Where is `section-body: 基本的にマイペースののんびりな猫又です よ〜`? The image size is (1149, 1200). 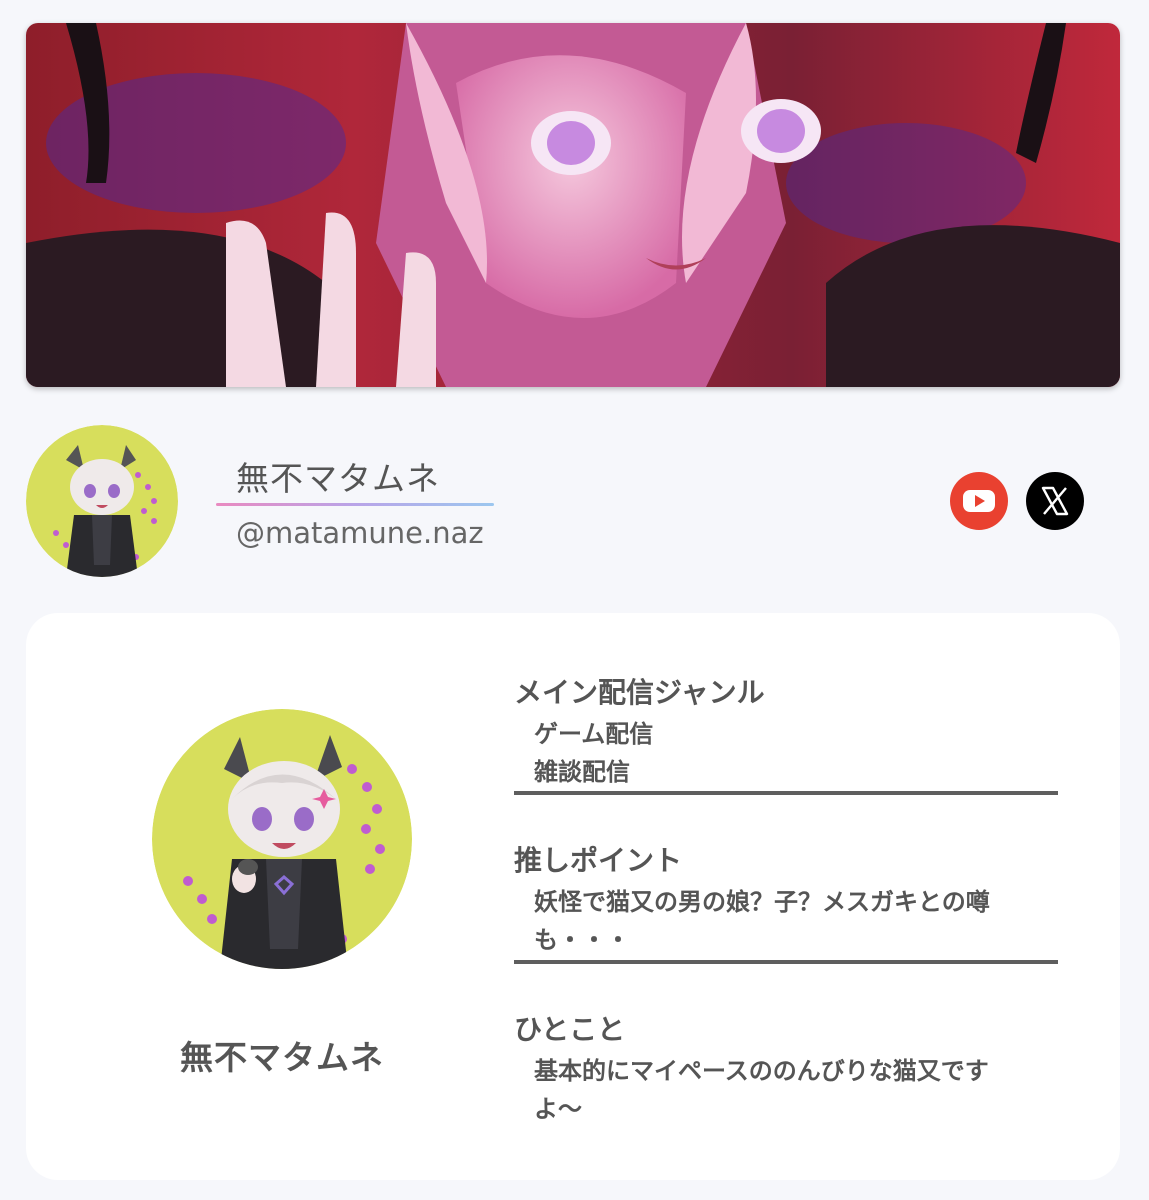 section-body: 基本的にマイペースののんびりな猫又です よ〜 is located at coordinates (787, 1090).